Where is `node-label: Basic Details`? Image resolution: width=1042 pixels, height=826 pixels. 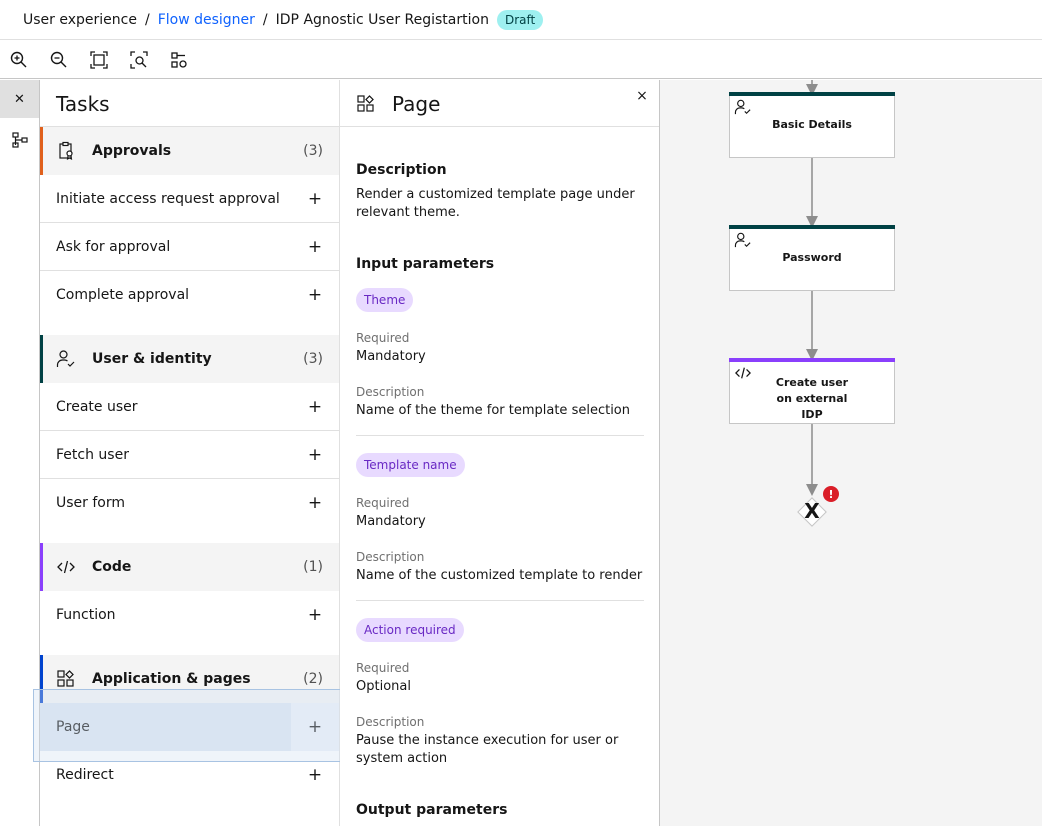
node-label: Basic Details is located at coordinates (812, 124).